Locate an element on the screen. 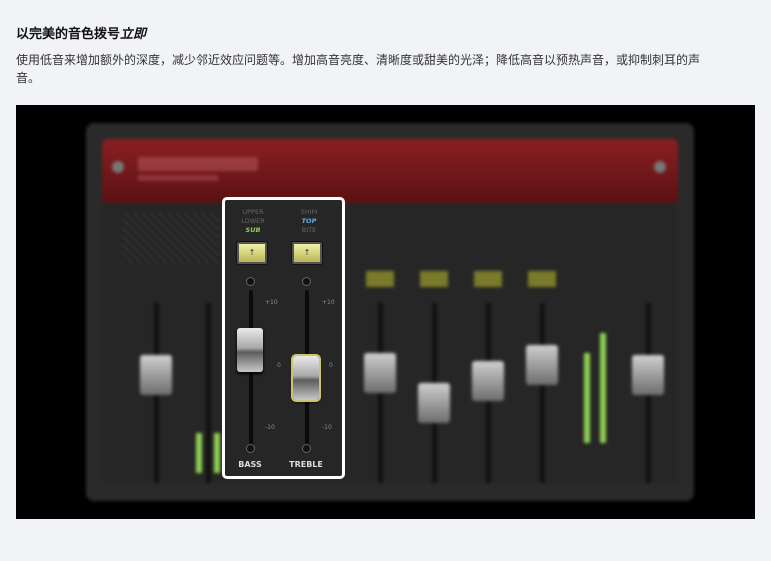 This screenshot has width=771, height=561. bass-label: BASS is located at coordinates (250, 464).